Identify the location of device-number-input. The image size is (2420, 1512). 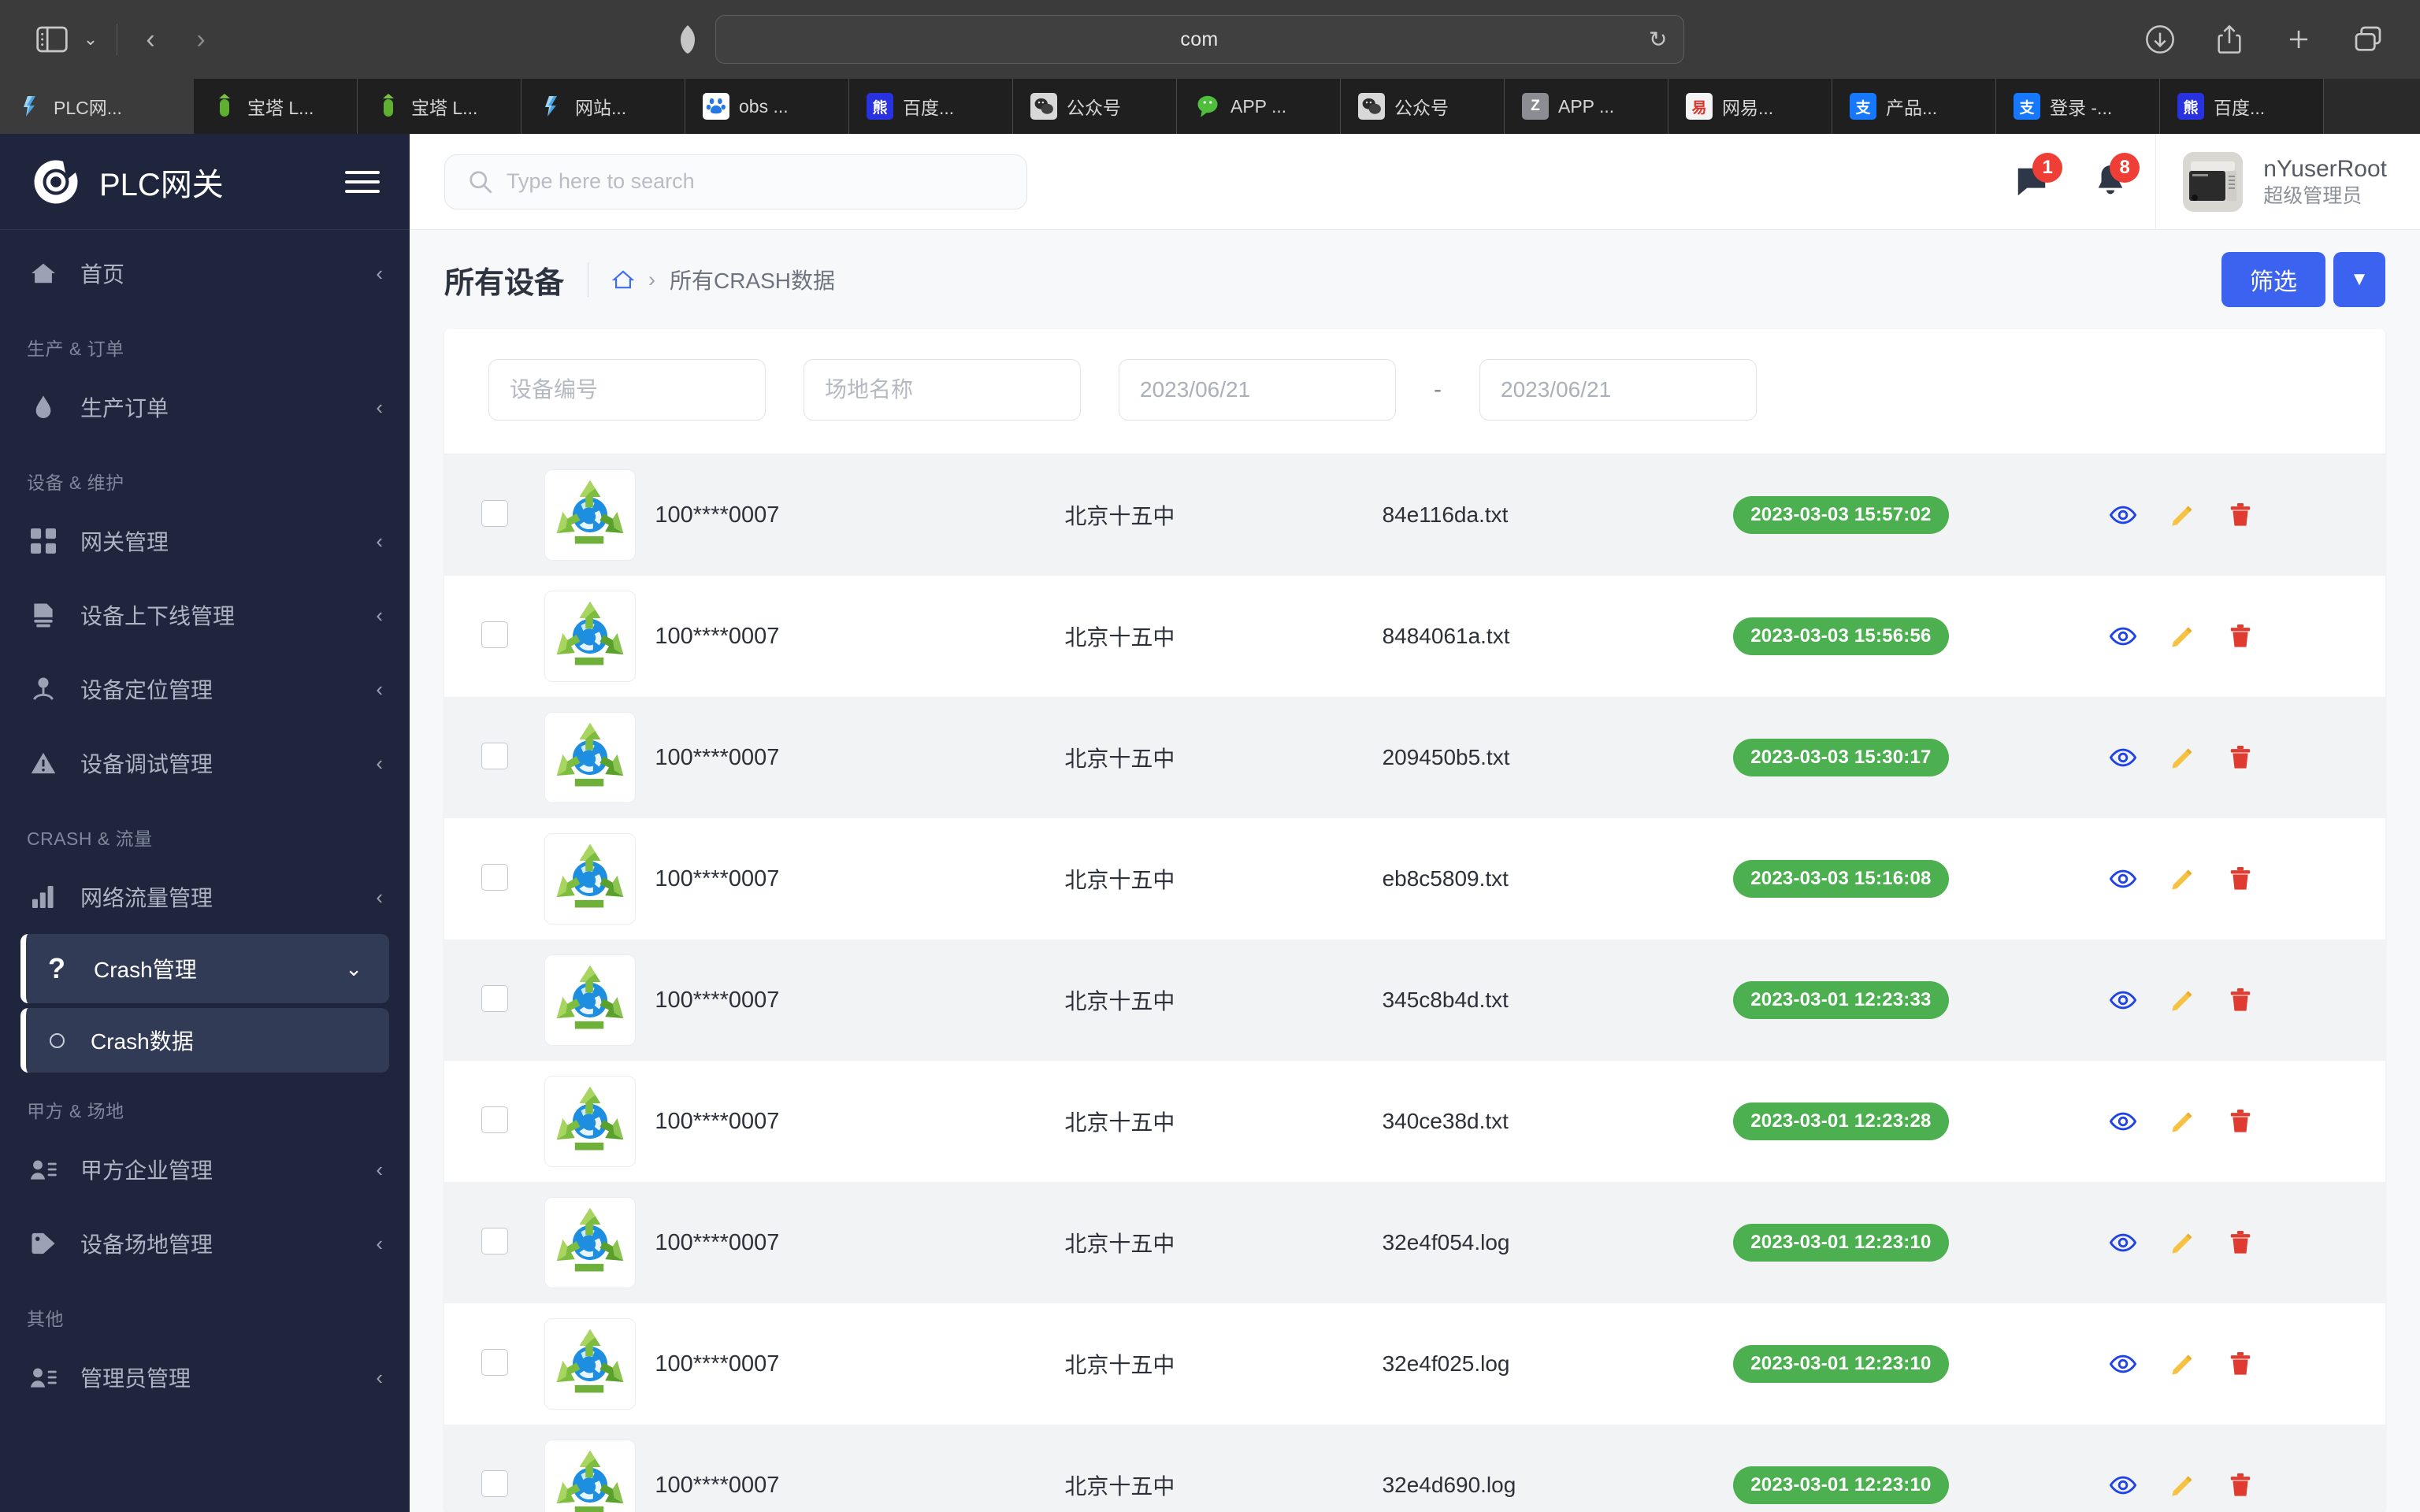
(627, 390).